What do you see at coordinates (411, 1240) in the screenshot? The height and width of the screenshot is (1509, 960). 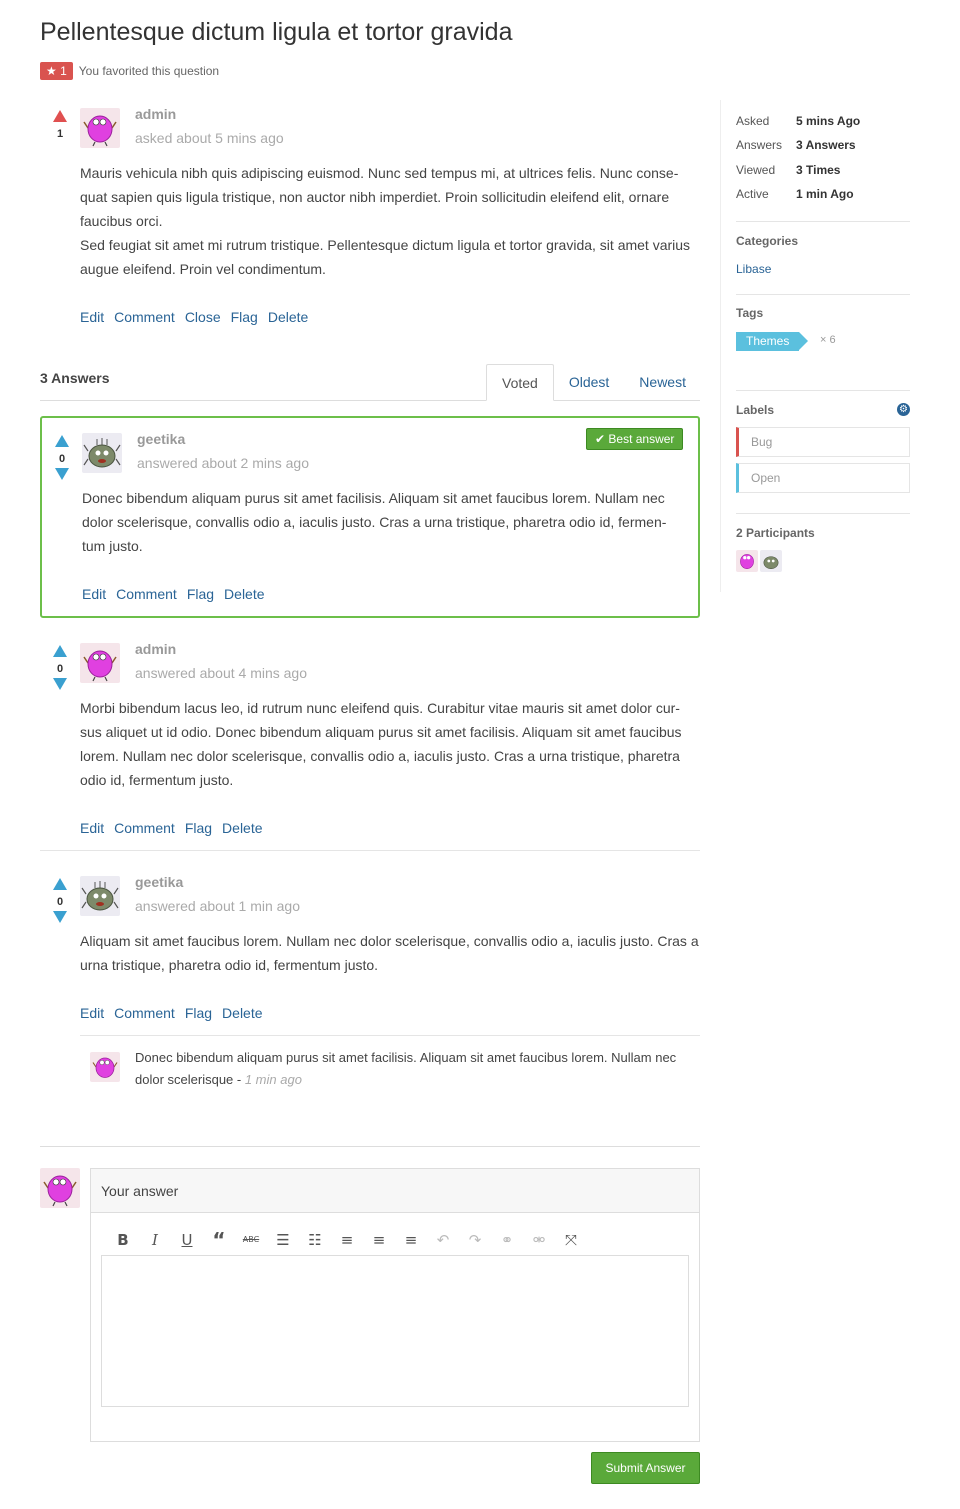 I see `align-right-icon: ≡` at bounding box center [411, 1240].